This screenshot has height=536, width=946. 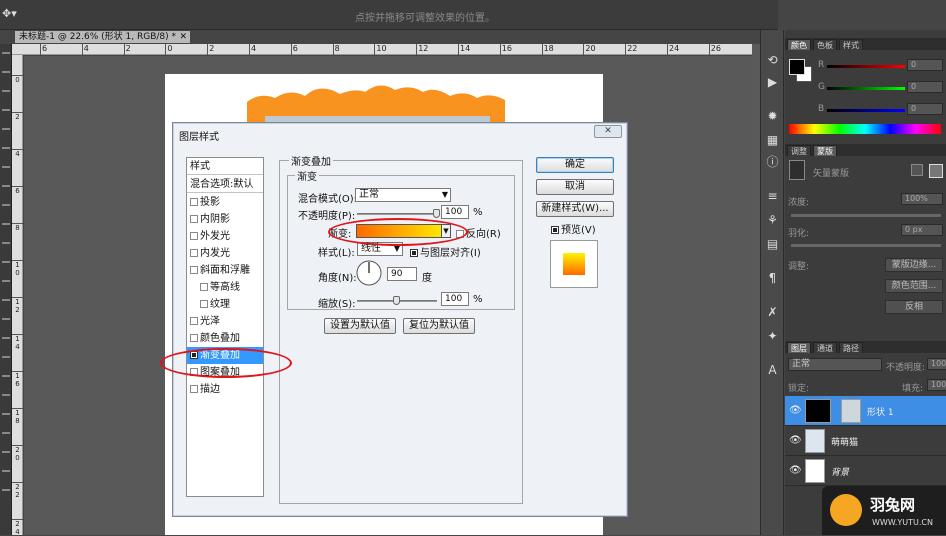 I want to click on style-item: 斜面和浮雕, so click(x=225, y=270).